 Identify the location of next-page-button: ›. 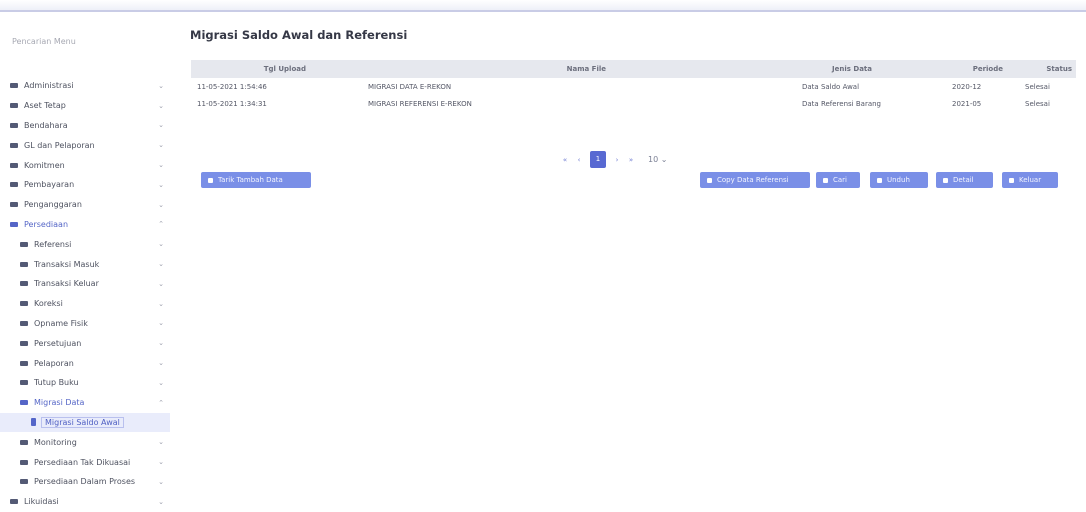
(617, 160).